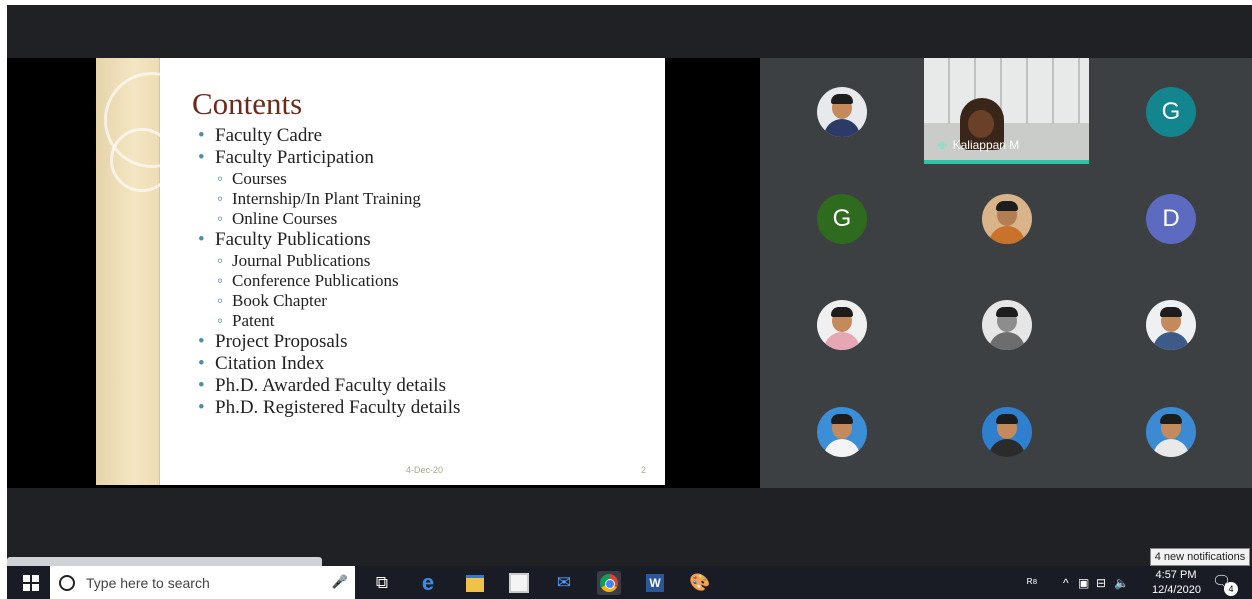 The image size is (1252, 599). Describe the element at coordinates (629, 527) in the screenshot. I see `meeting-bottom-area` at that location.